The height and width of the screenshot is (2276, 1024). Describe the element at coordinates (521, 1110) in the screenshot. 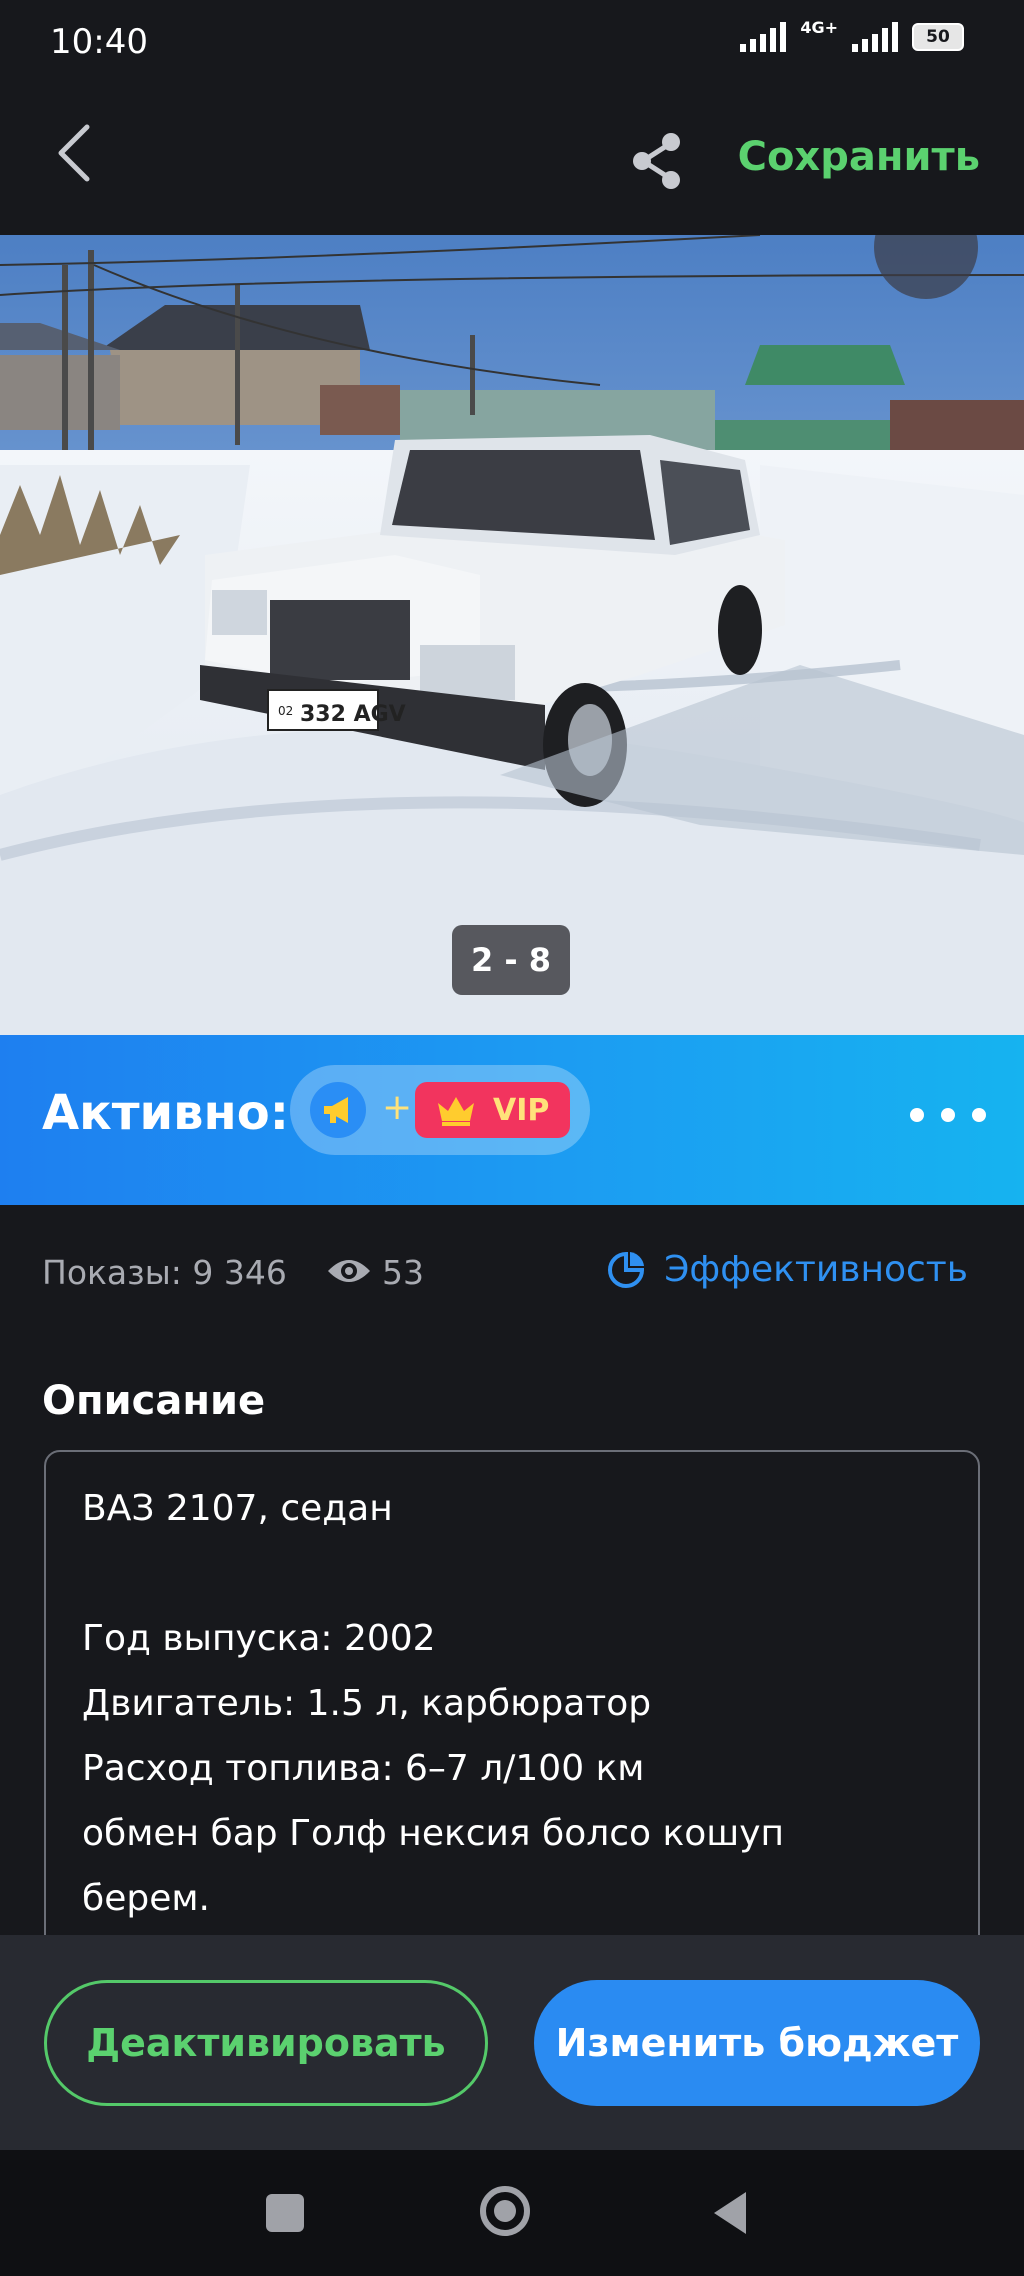

I see `vip-label: VIP` at that location.